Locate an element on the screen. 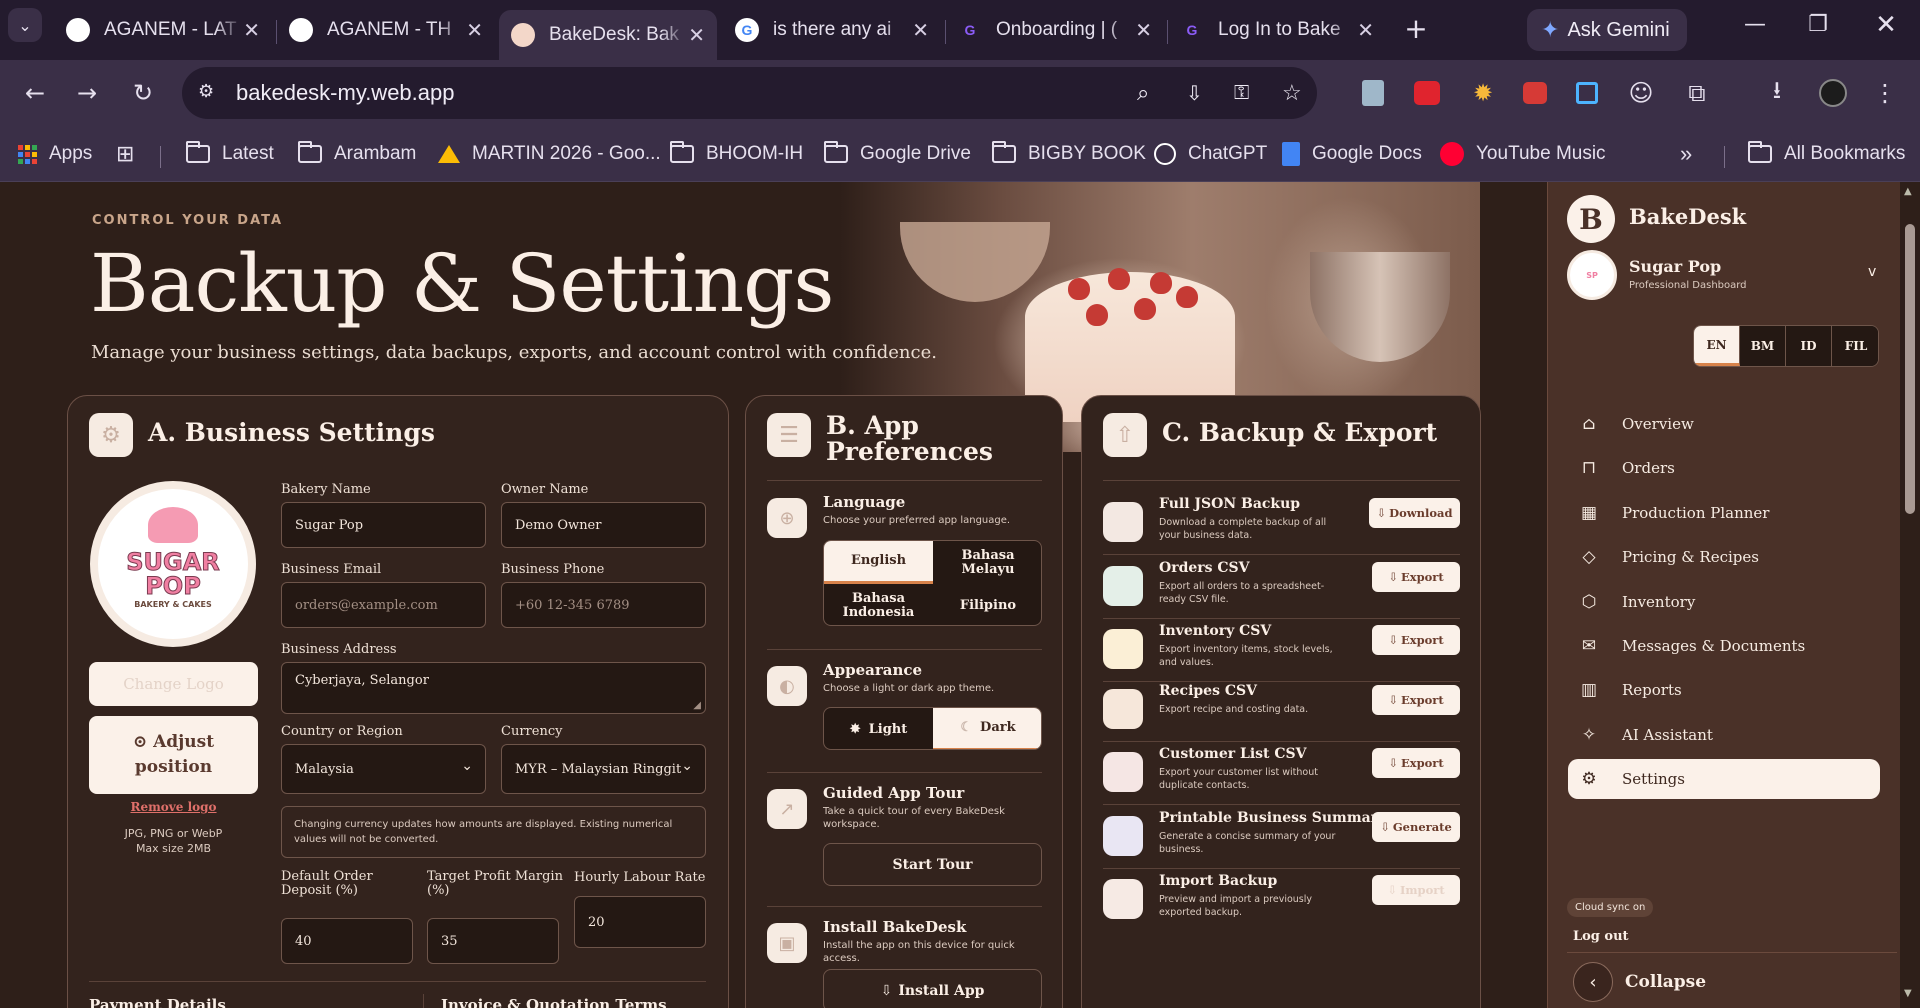  export-button: ⇩ Download is located at coordinates (1414, 513).